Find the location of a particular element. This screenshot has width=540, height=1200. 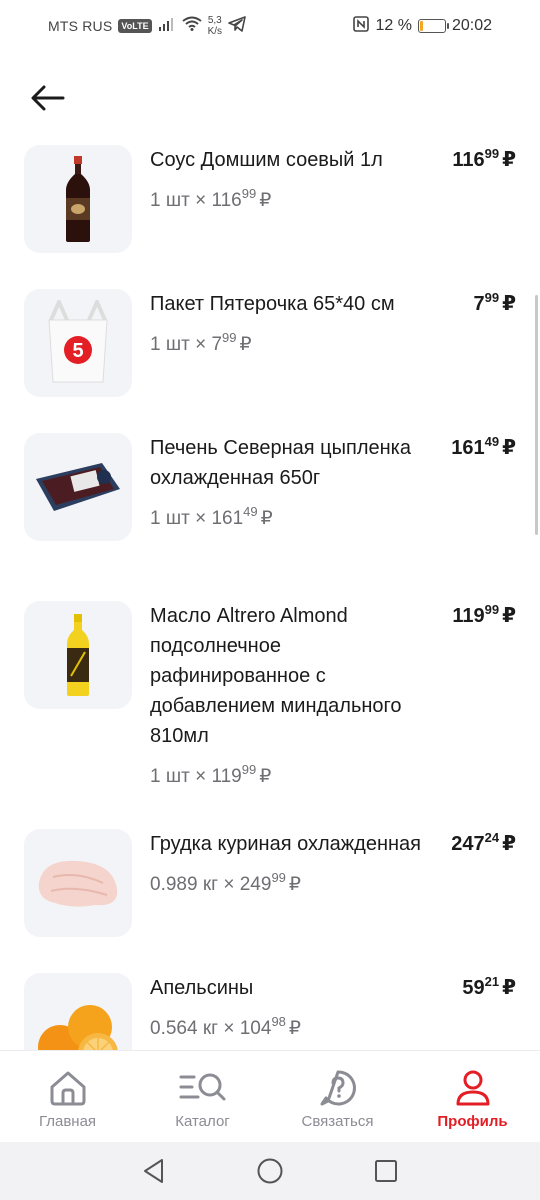

chicken-breast-icon is located at coordinates (78, 883).